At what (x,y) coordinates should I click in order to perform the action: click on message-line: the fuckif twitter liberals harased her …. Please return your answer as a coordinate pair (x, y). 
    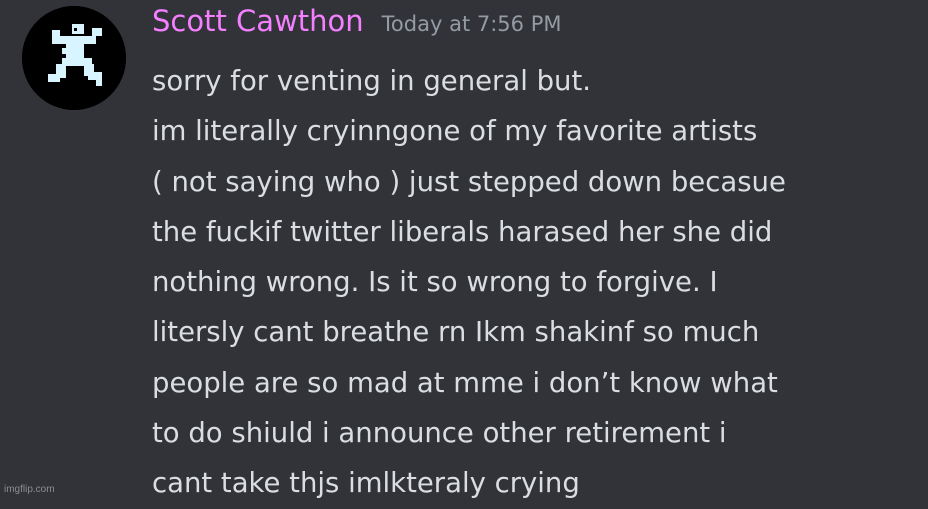
    Looking at the image, I should click on (462, 231).